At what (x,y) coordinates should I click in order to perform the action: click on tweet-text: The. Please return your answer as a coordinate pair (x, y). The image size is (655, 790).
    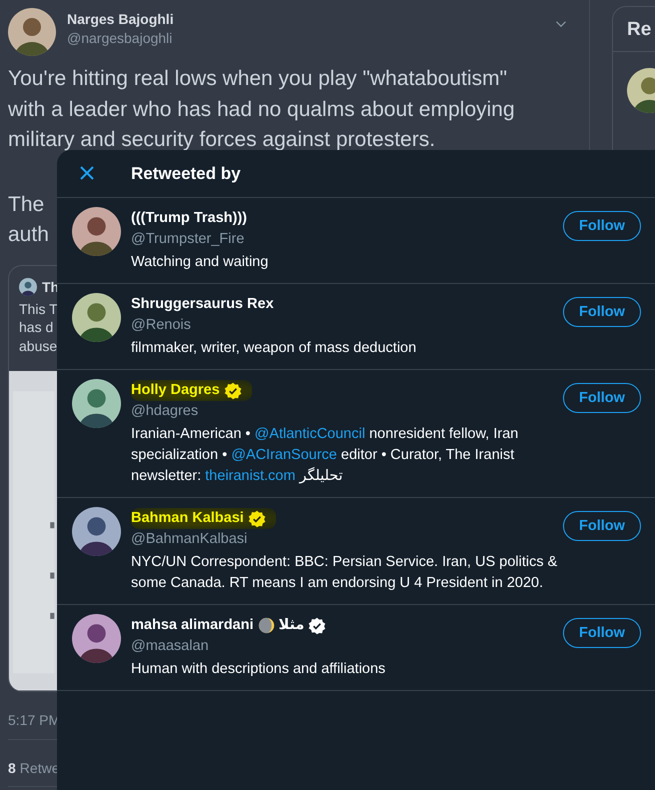
    Looking at the image, I should click on (26, 205).